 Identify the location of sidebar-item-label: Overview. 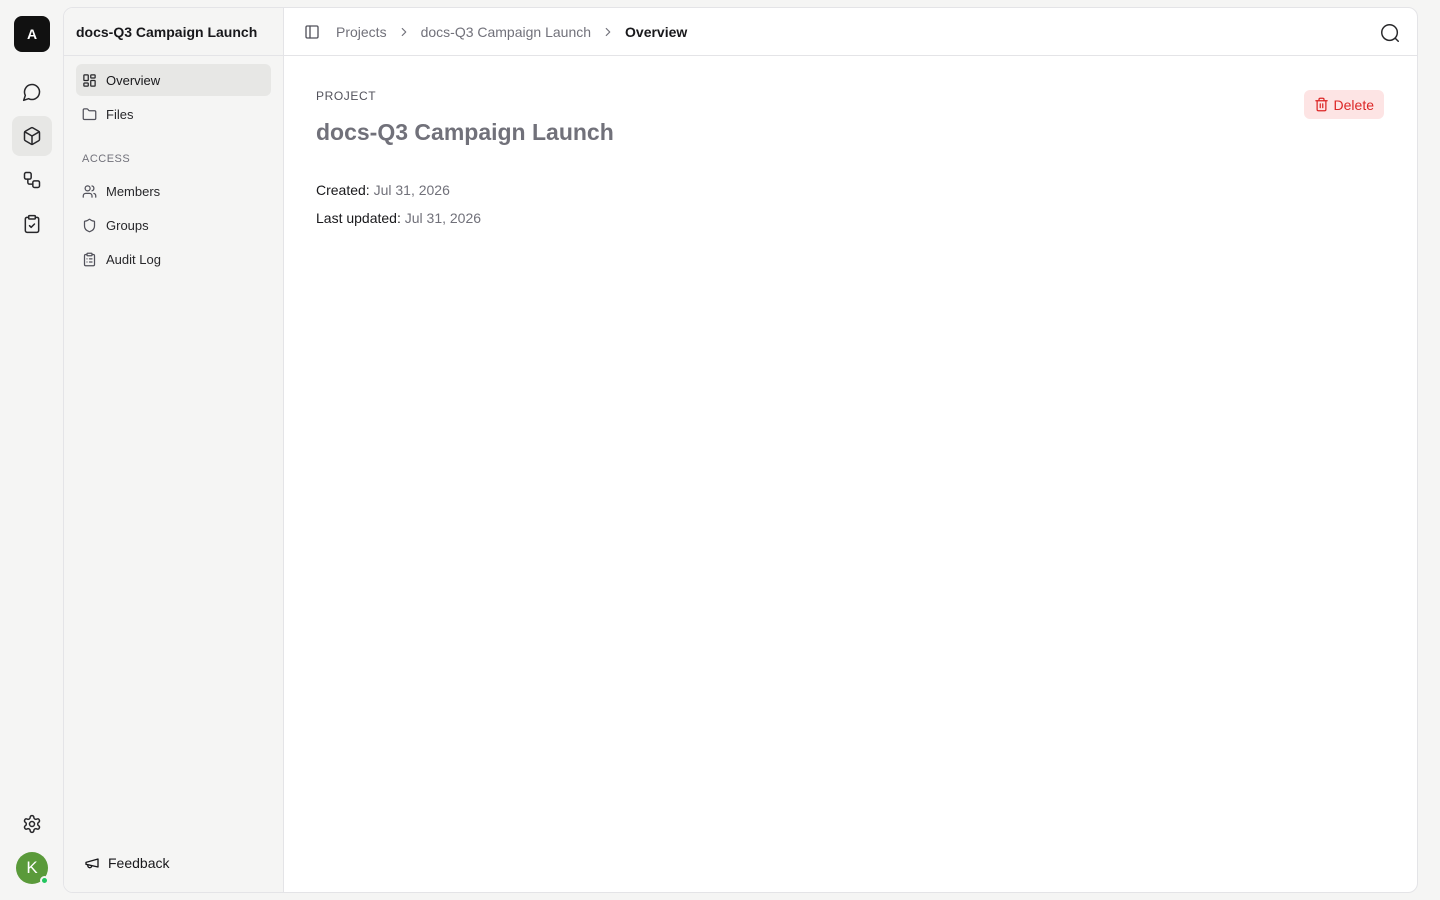
(133, 80).